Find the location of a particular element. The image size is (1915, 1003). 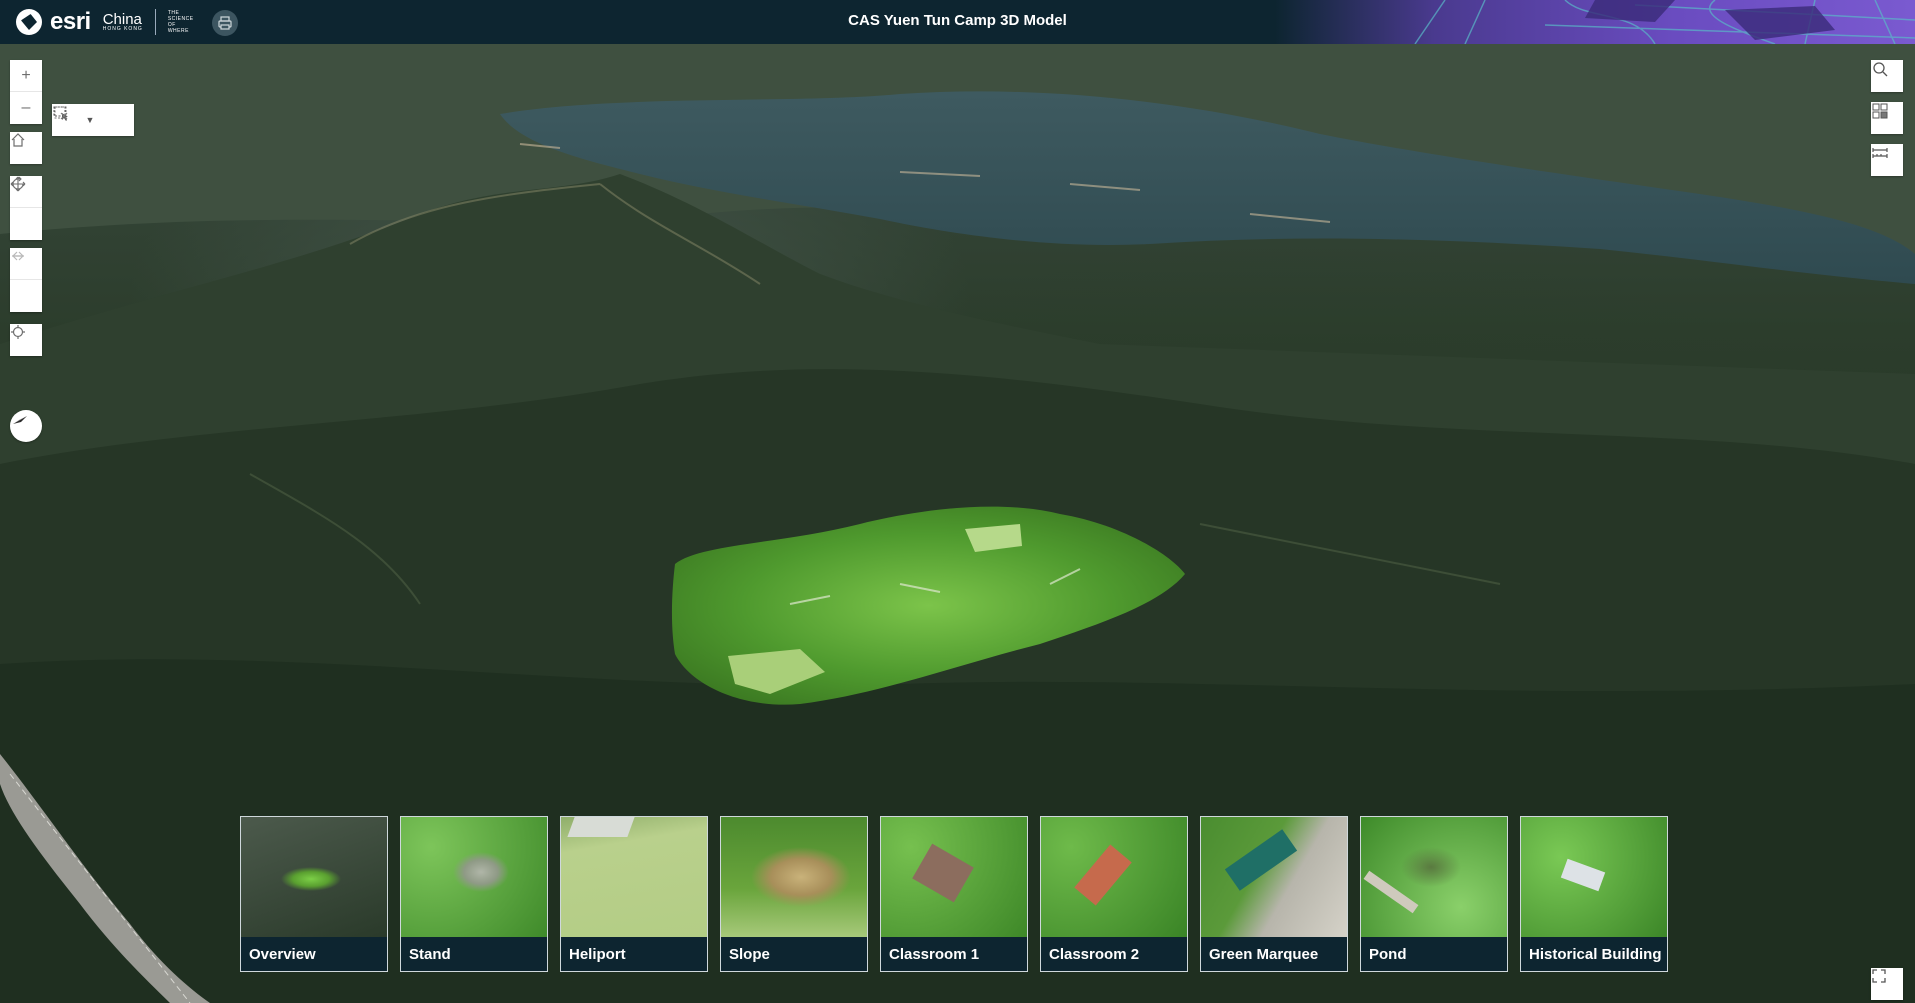

select-dropdown-button: ▼ is located at coordinates (90, 120).